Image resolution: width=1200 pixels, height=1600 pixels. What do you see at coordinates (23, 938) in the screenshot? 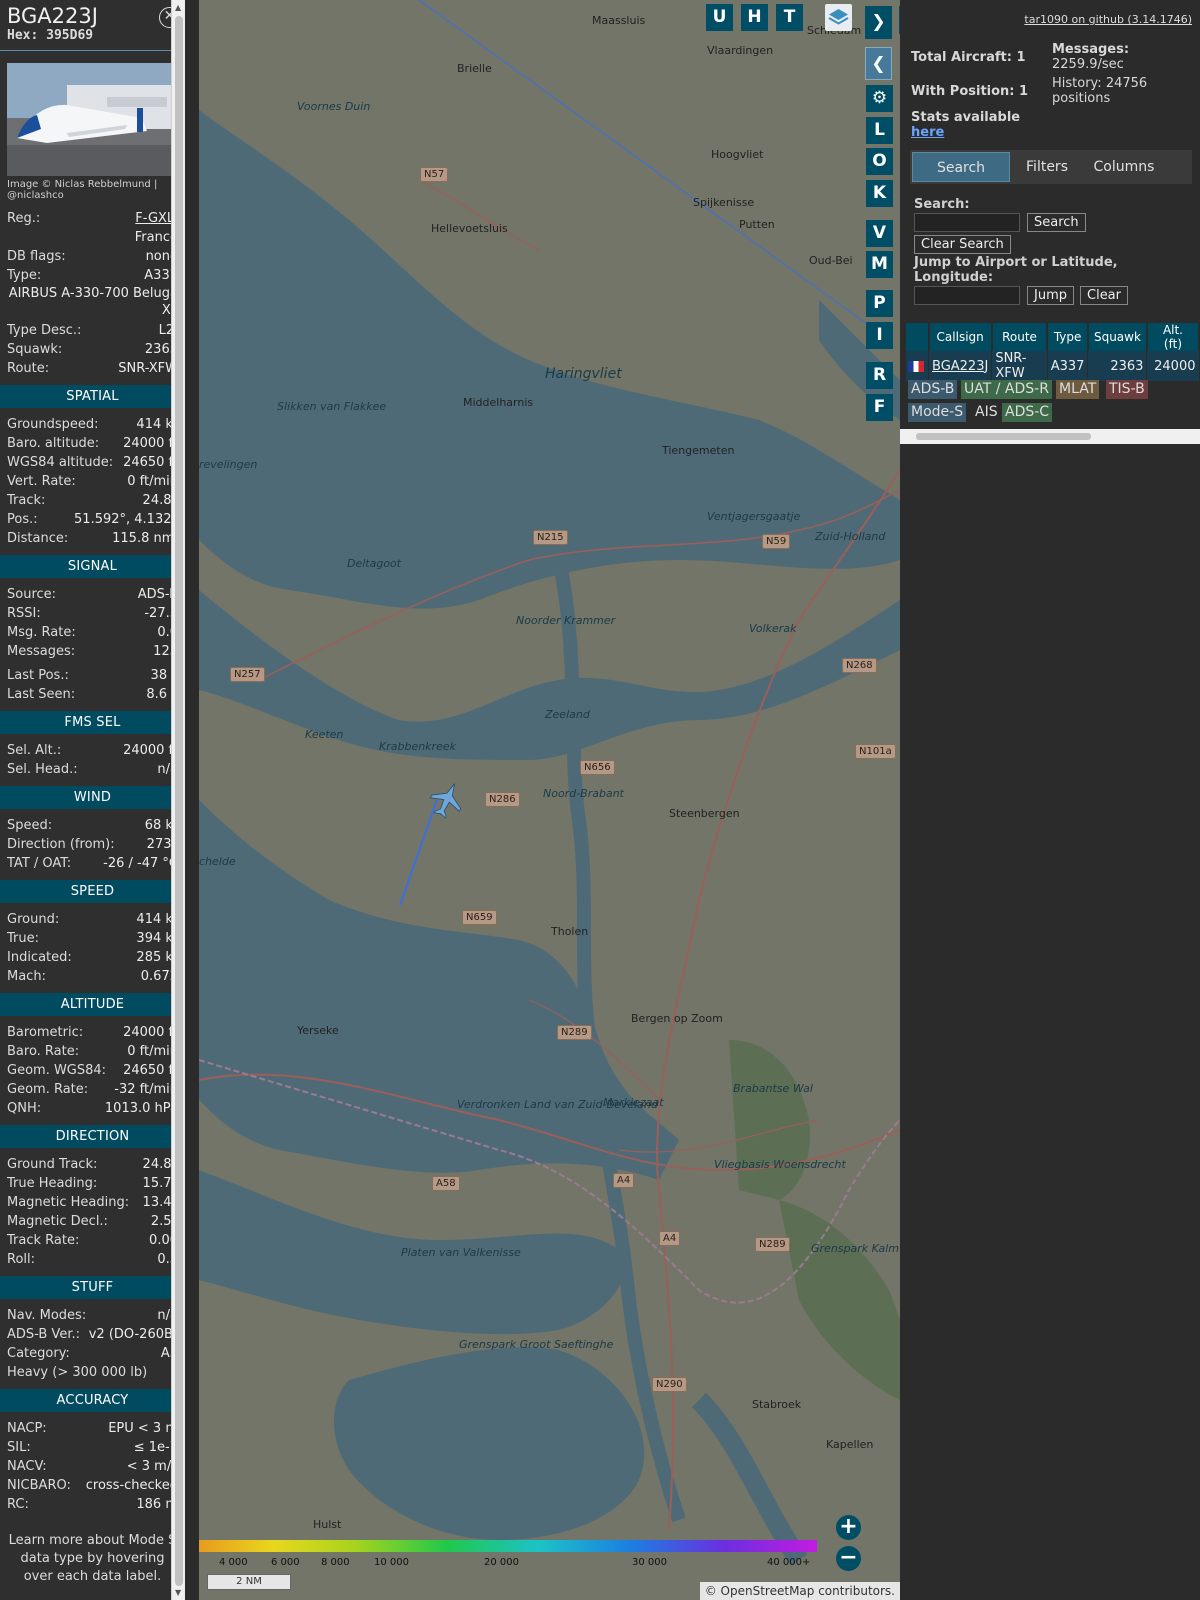
I see `info-row-label: True:` at bounding box center [23, 938].